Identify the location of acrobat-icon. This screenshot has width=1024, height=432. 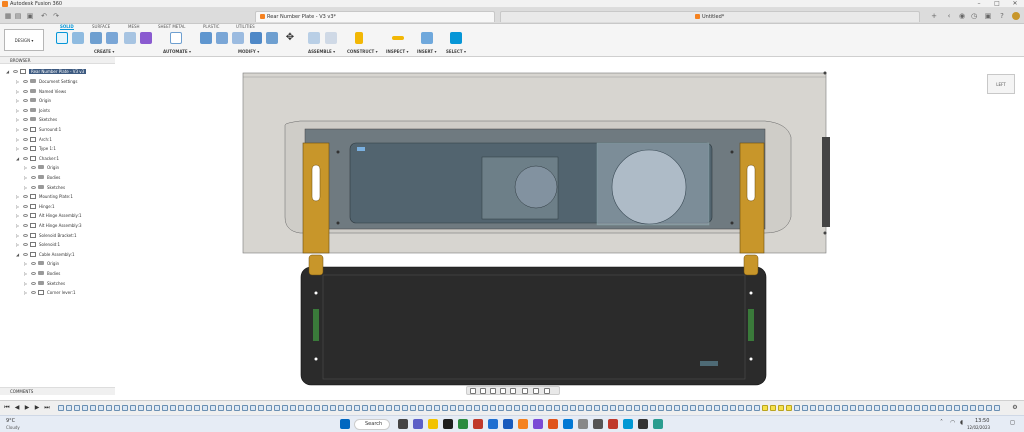
(613, 424).